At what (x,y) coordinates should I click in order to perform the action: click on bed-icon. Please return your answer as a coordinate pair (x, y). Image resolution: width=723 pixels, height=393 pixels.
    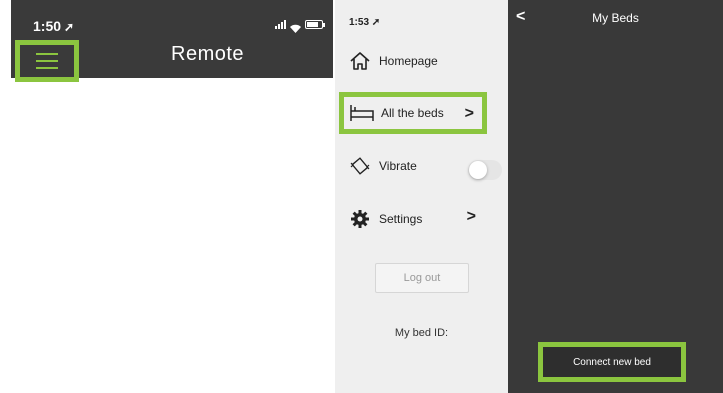
    Looking at the image, I should click on (362, 113).